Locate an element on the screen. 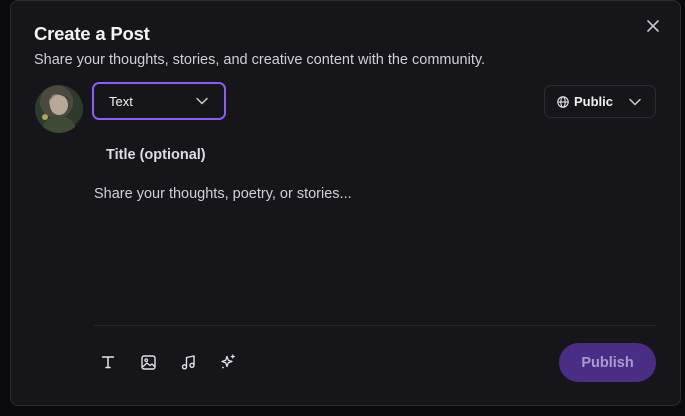 The height and width of the screenshot is (416, 685). globe-icon is located at coordinates (563, 101).